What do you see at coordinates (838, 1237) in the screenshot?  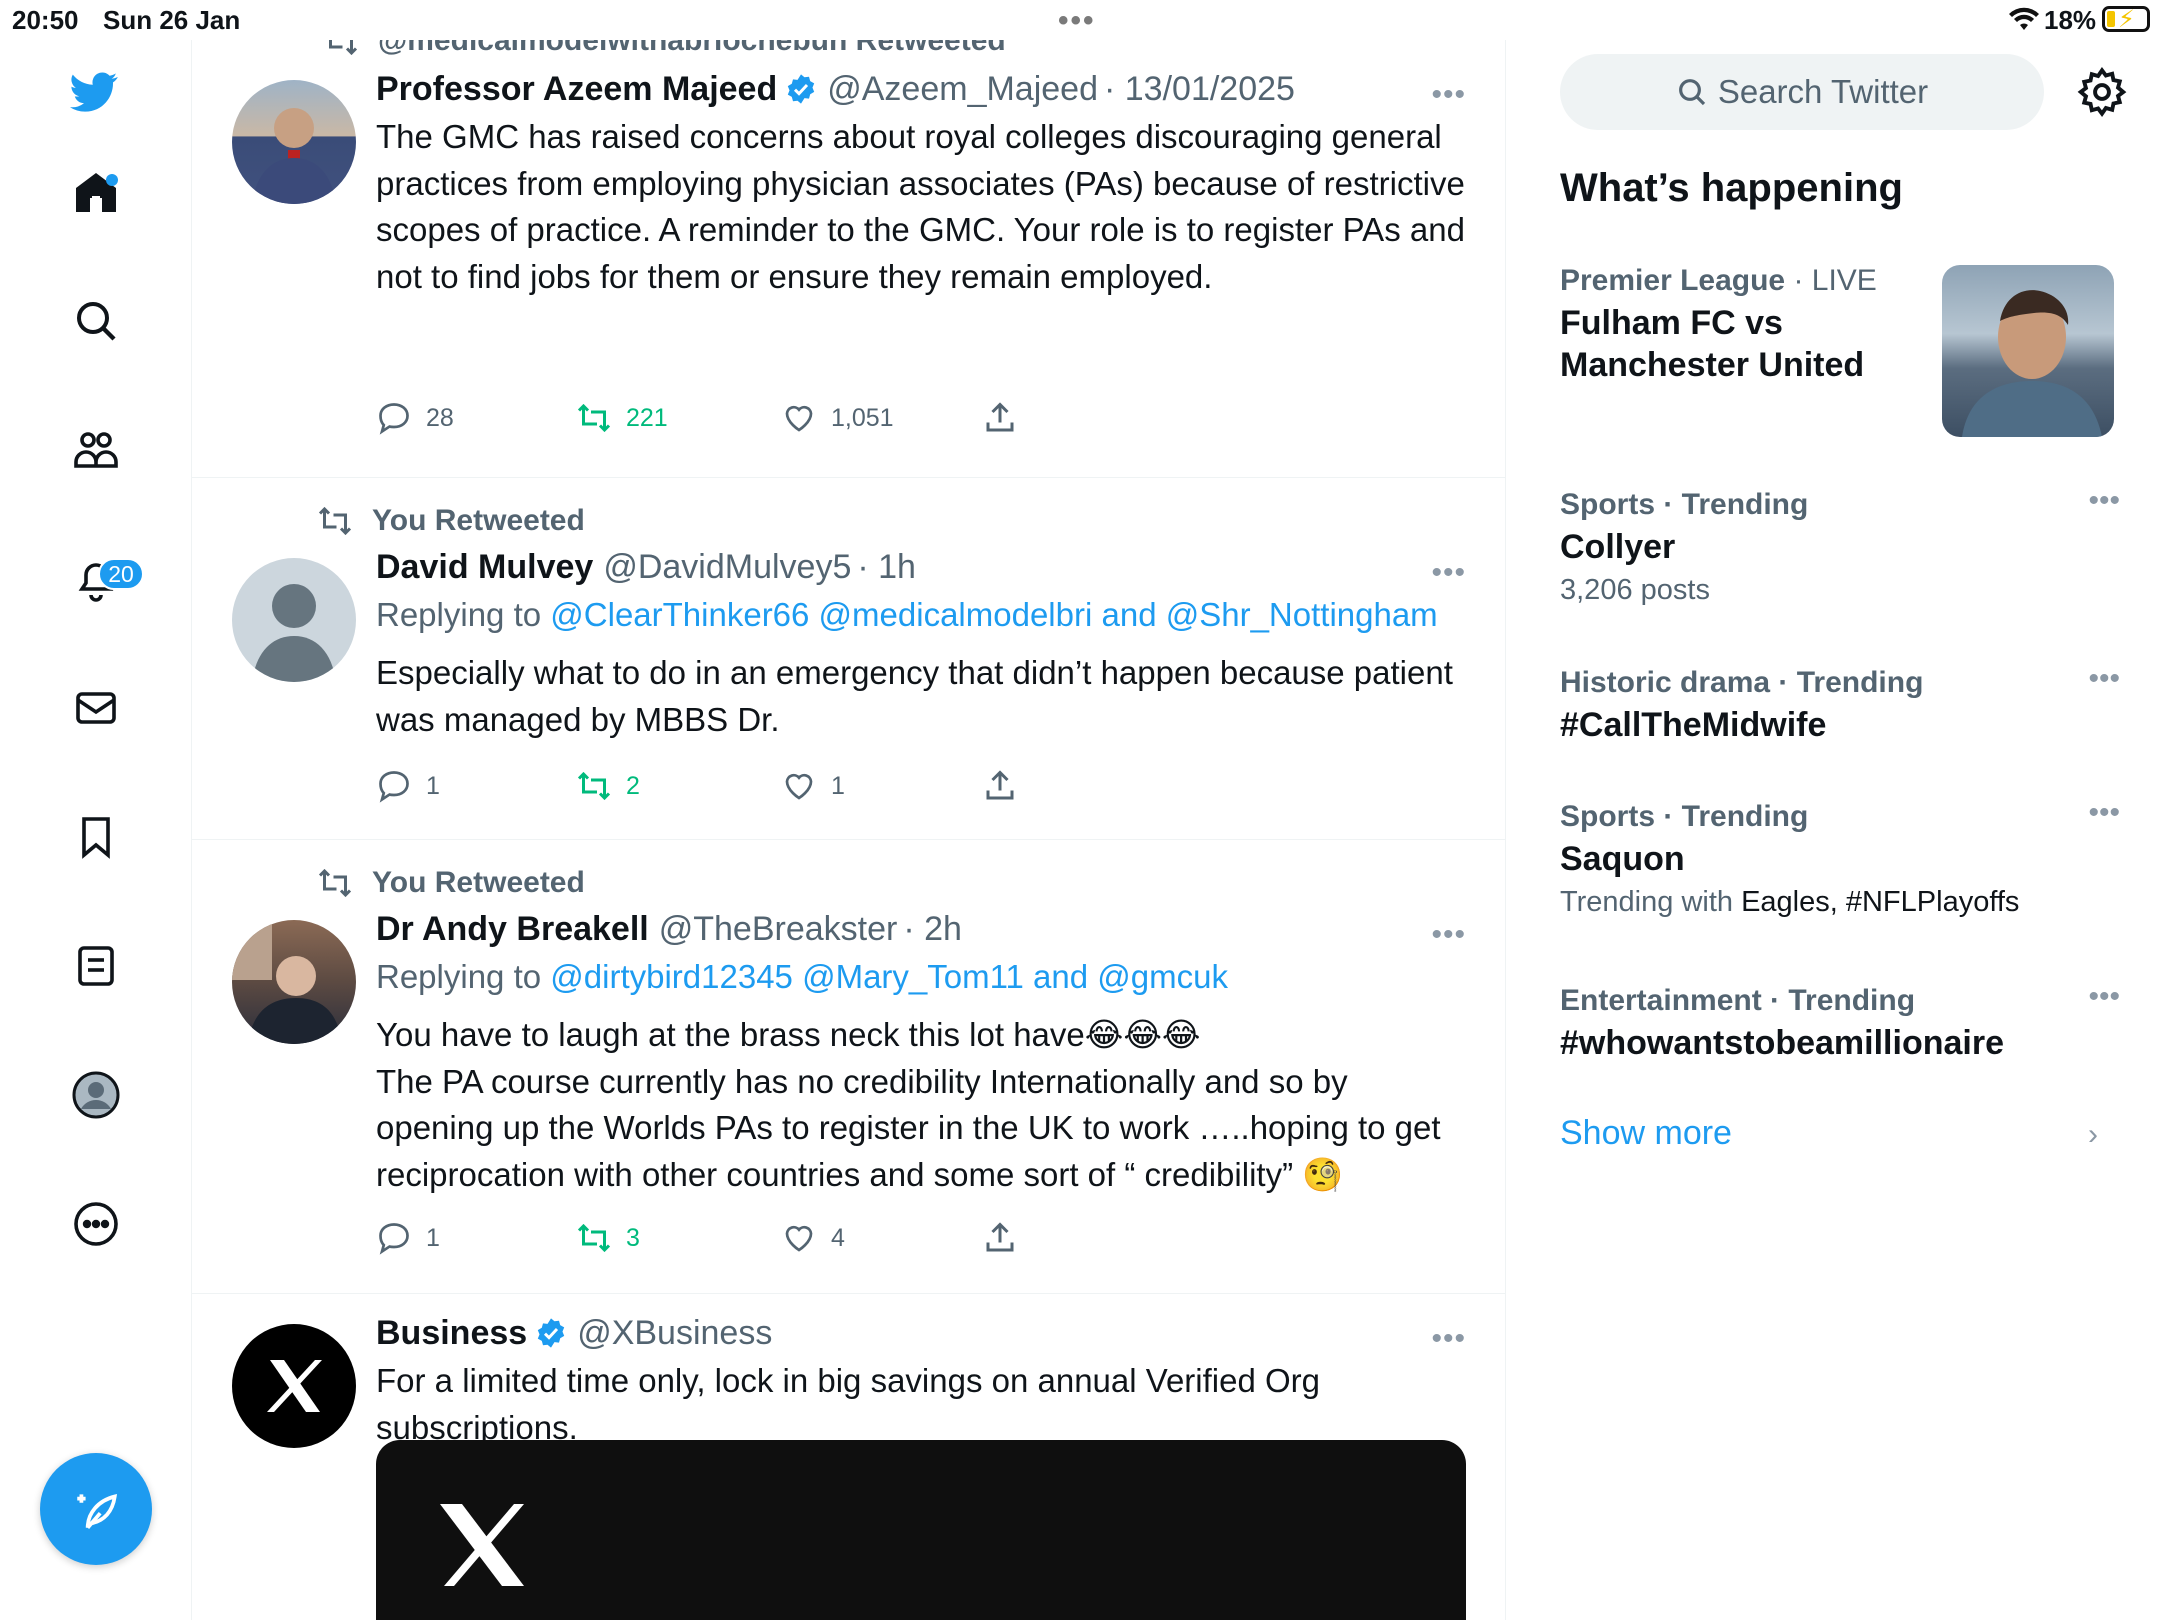 I see `like-count: 4` at bounding box center [838, 1237].